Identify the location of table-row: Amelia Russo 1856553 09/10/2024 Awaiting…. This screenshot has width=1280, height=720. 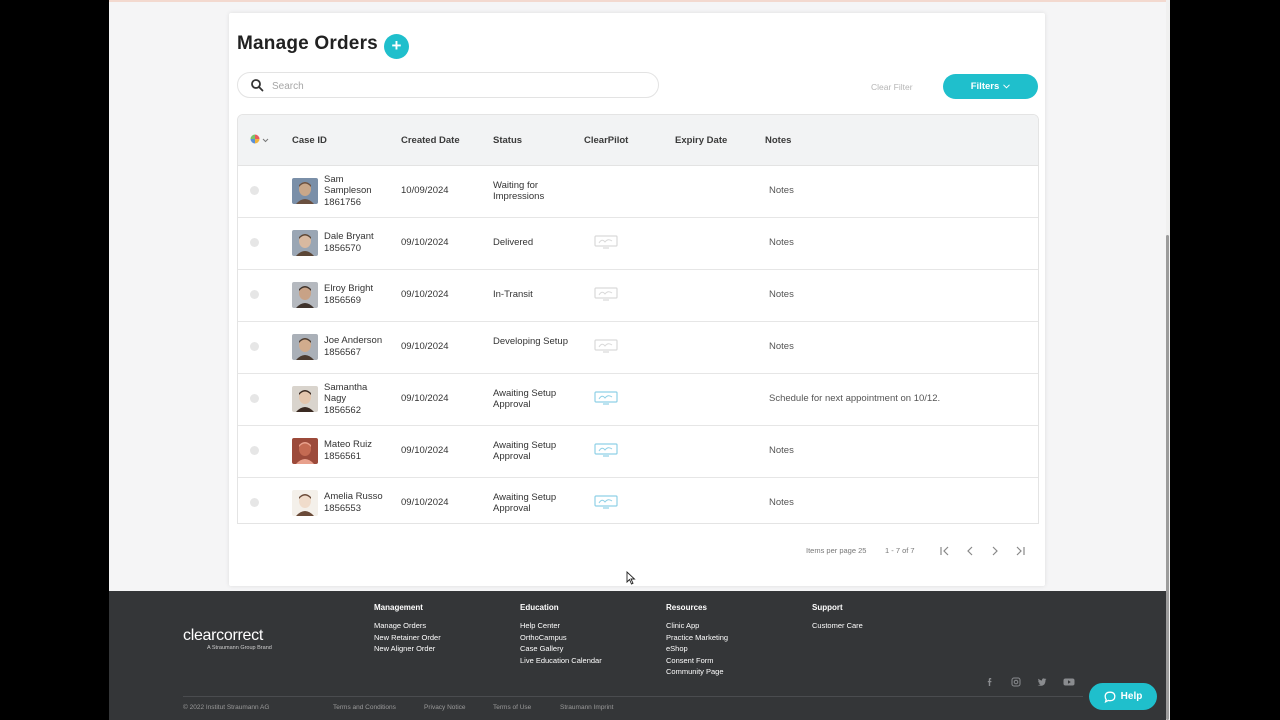
(638, 500).